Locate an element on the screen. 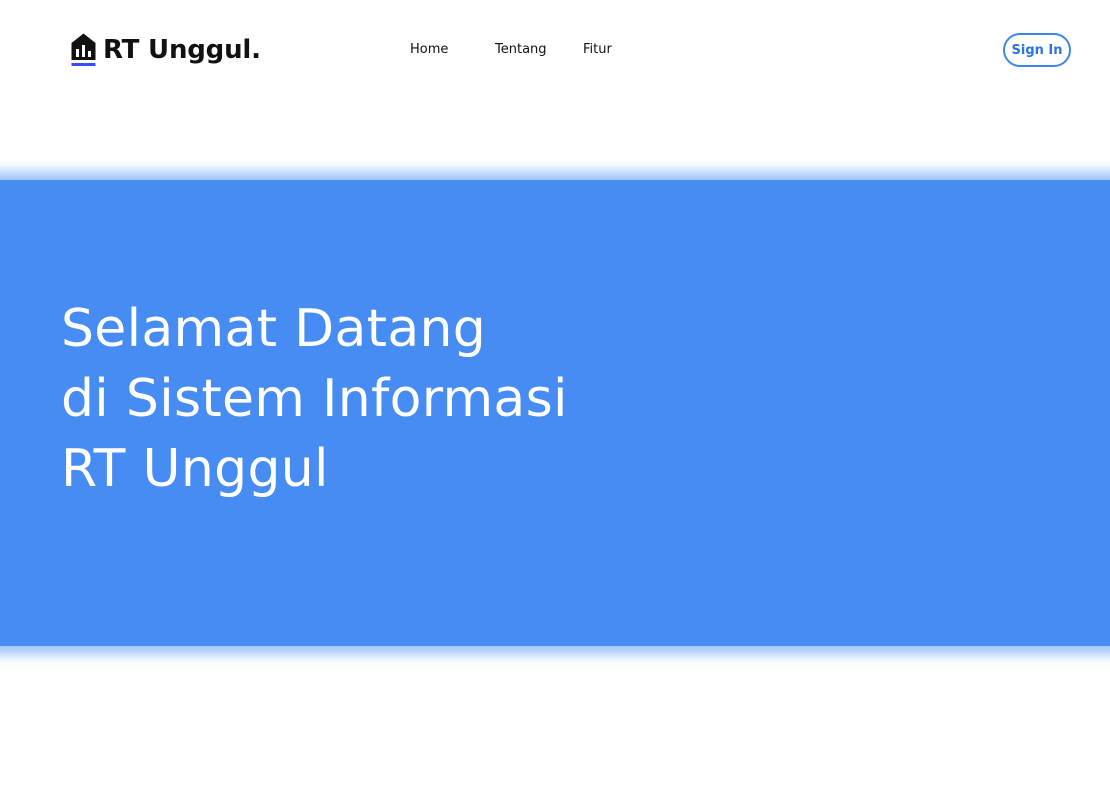 This screenshot has width=1110, height=790. sign-in-button: Sign In is located at coordinates (1037, 50).